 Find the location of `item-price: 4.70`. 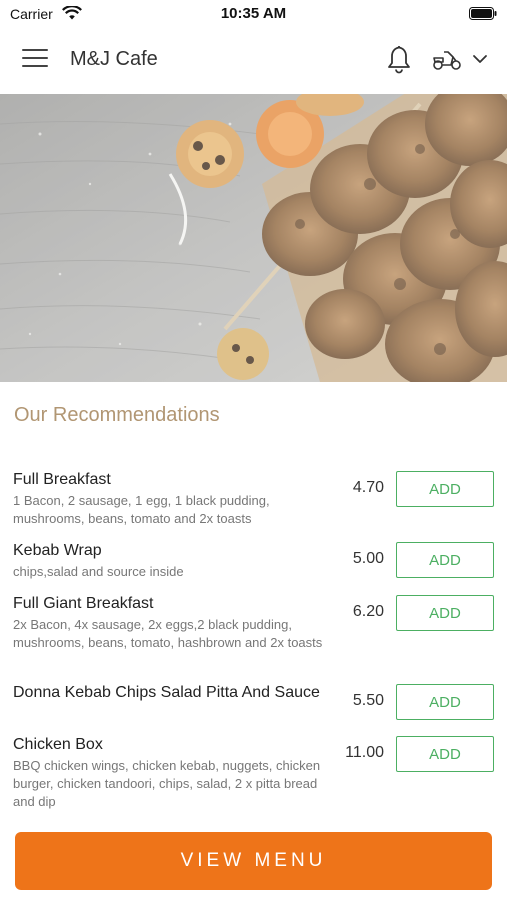

item-price: 4.70 is located at coordinates (368, 487).